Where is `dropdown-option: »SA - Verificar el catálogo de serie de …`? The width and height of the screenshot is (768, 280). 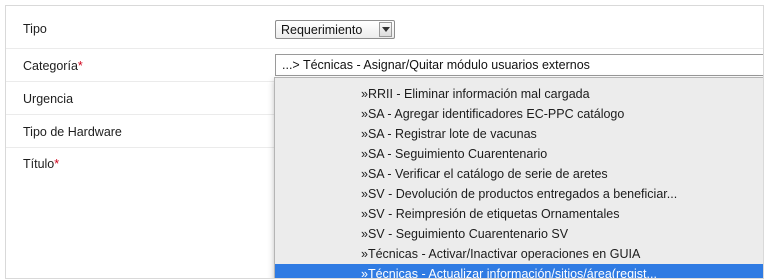
dropdown-option: »SA - Verificar el catálogo de serie de … is located at coordinates (519, 174).